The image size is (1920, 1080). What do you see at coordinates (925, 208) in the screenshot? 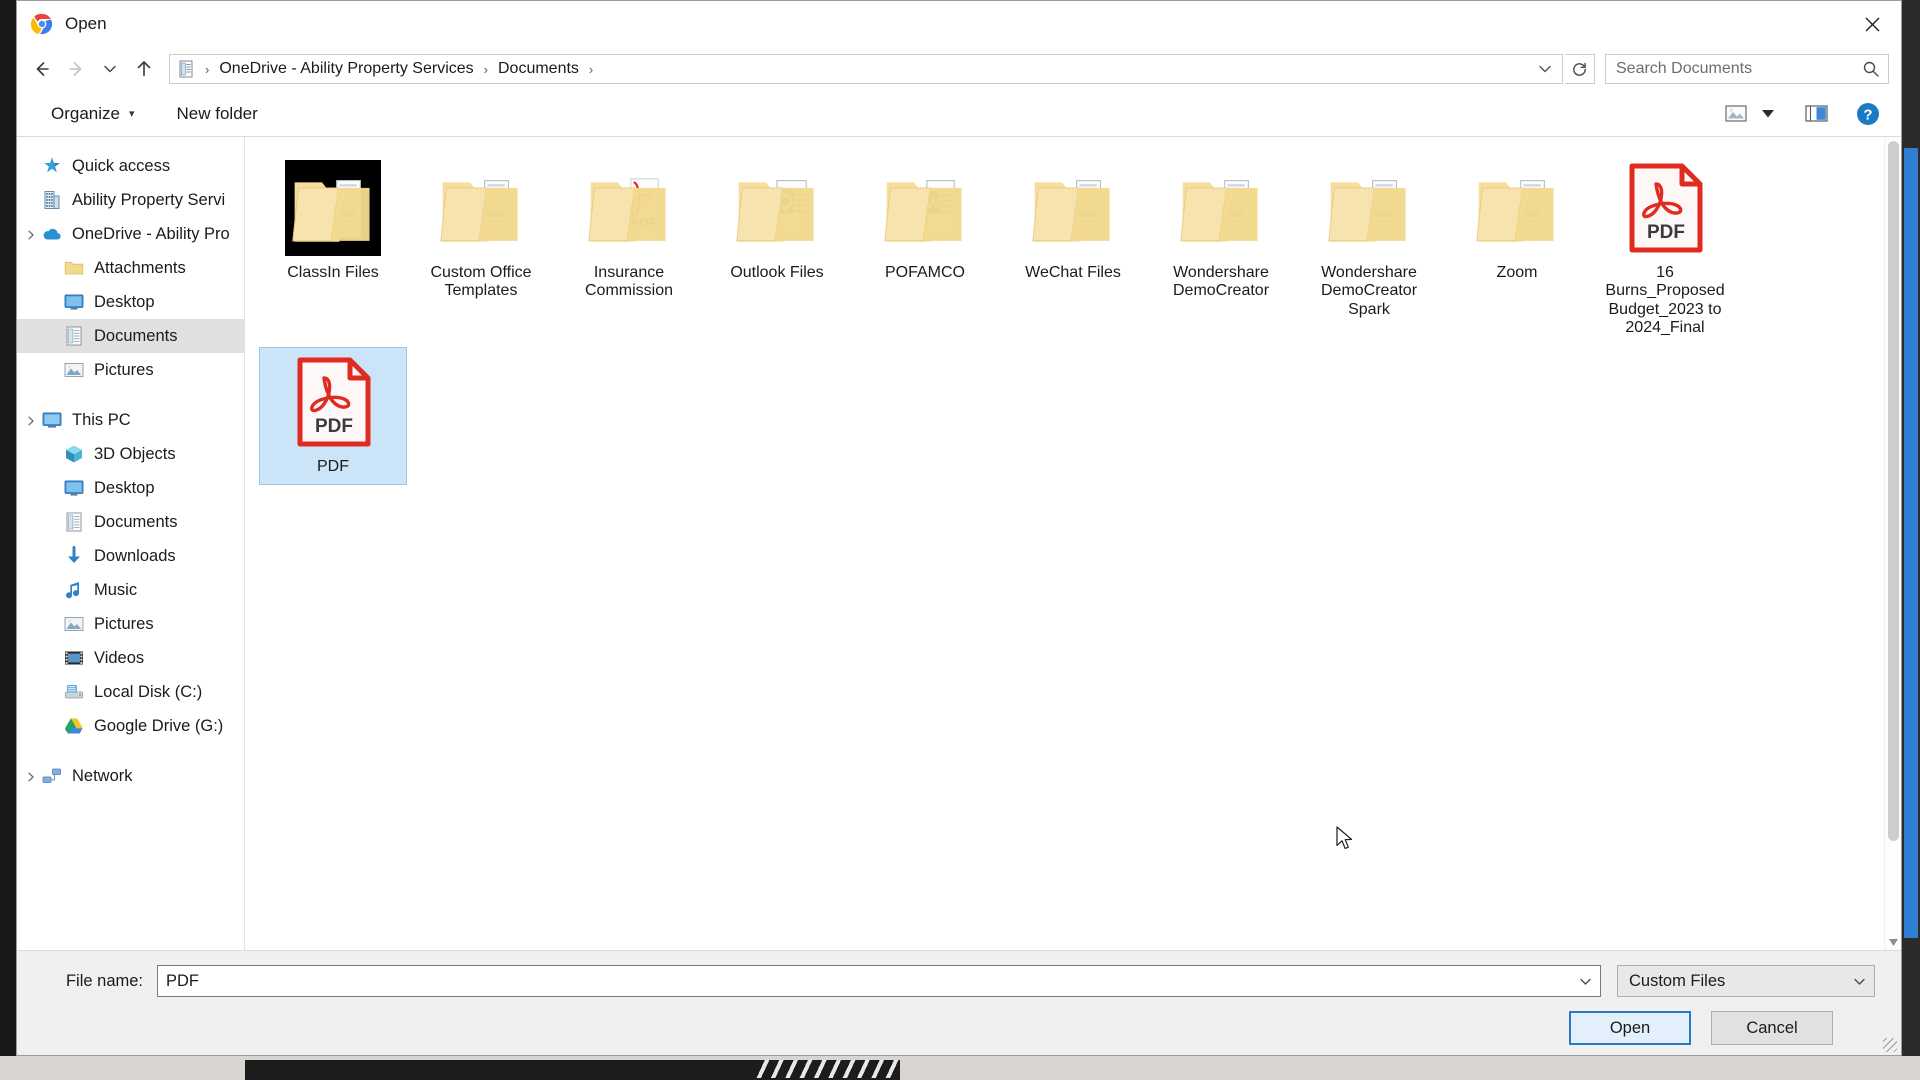
I see `folder-icon: W` at bounding box center [925, 208].